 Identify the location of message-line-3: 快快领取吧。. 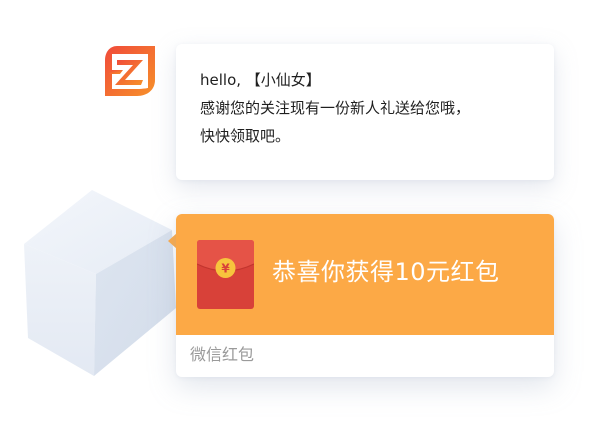
(245, 136).